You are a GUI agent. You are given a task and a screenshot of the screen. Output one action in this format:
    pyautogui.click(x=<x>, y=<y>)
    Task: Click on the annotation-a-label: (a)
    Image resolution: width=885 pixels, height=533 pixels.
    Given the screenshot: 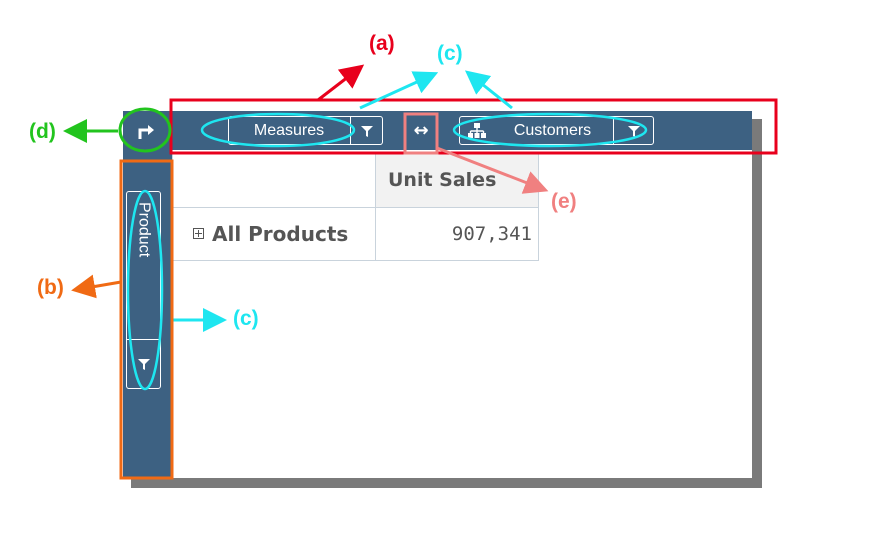 What is the action you would take?
    pyautogui.click(x=382, y=43)
    